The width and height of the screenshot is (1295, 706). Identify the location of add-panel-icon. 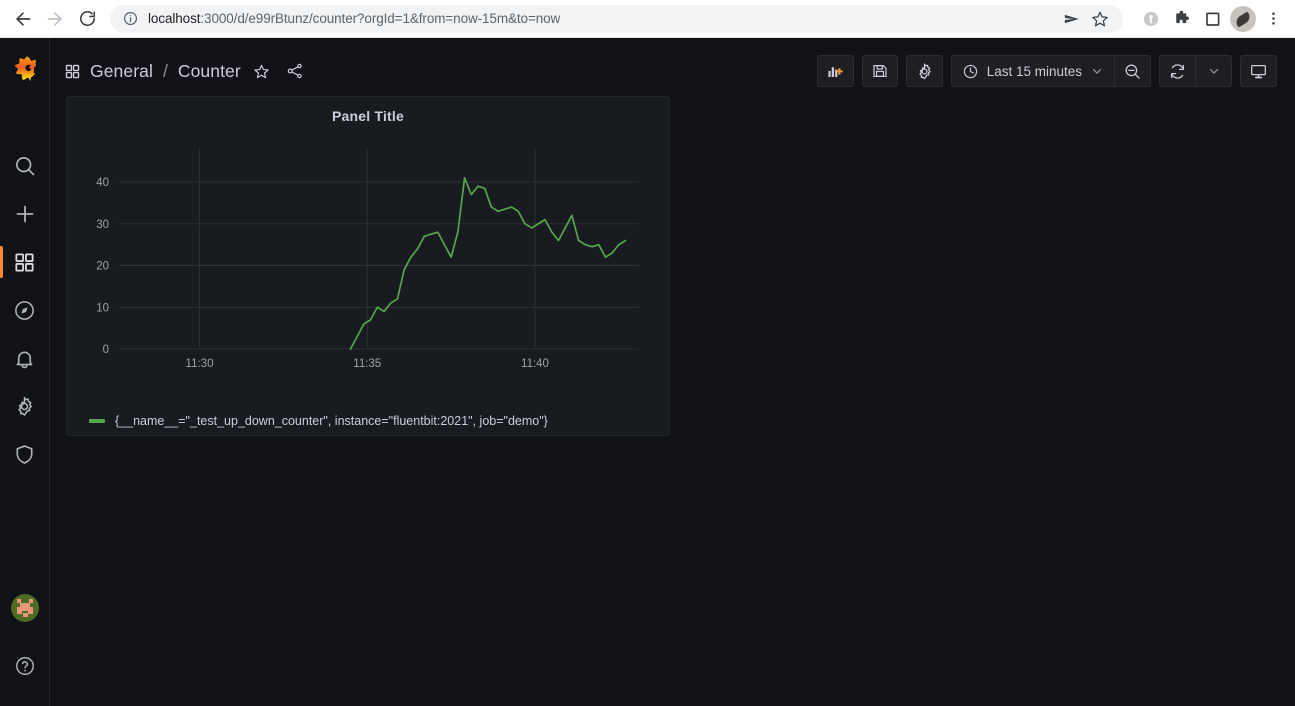
(835, 72).